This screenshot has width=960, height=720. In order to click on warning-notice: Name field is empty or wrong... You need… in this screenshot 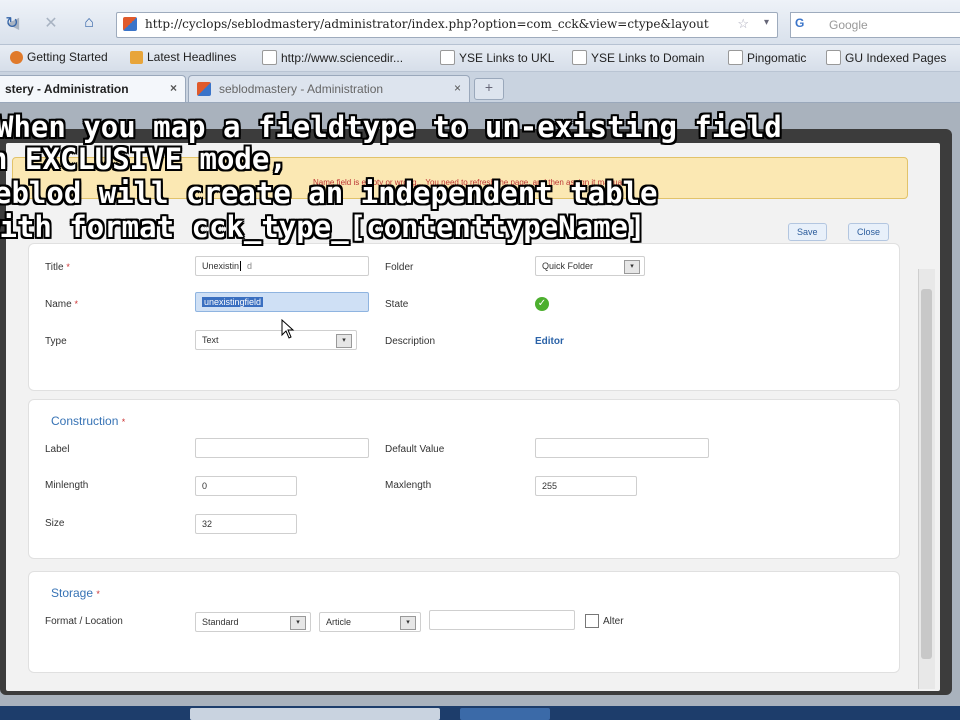, I will do `click(460, 178)`.